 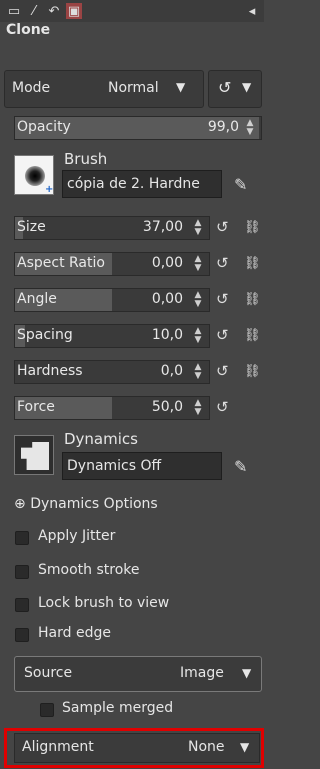 I want to click on slider-value: 50,0, so click(x=167, y=407).